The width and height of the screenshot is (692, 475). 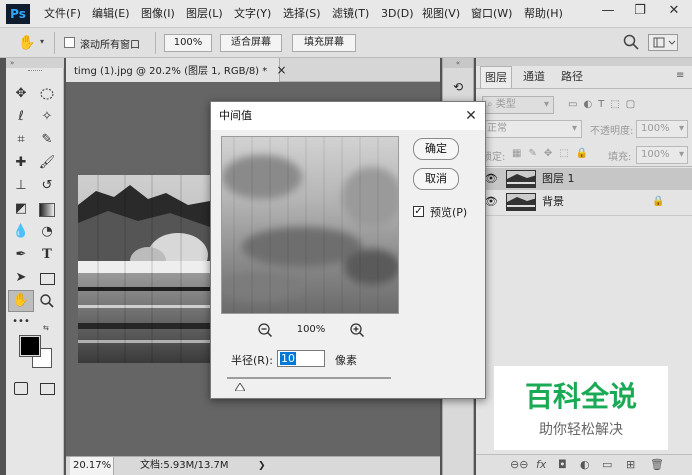 I want to click on adjustment-layer-icon: ◐, so click(x=585, y=465).